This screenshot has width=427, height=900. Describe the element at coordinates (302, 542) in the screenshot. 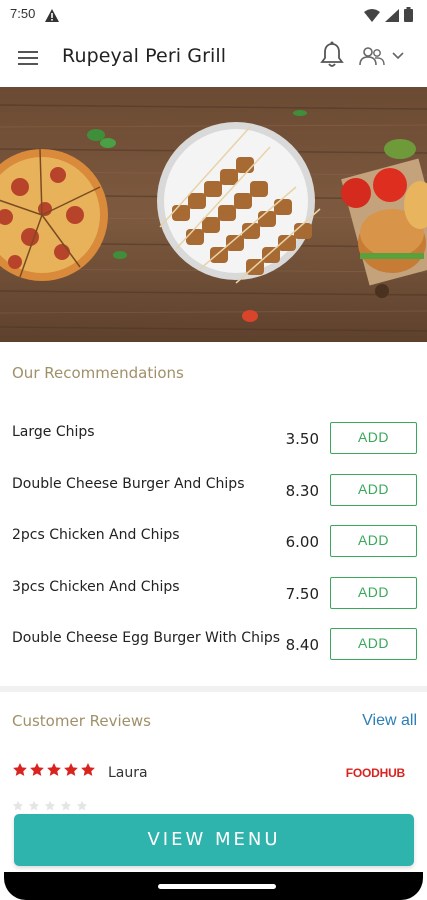

I see `item-price: 6.00` at that location.